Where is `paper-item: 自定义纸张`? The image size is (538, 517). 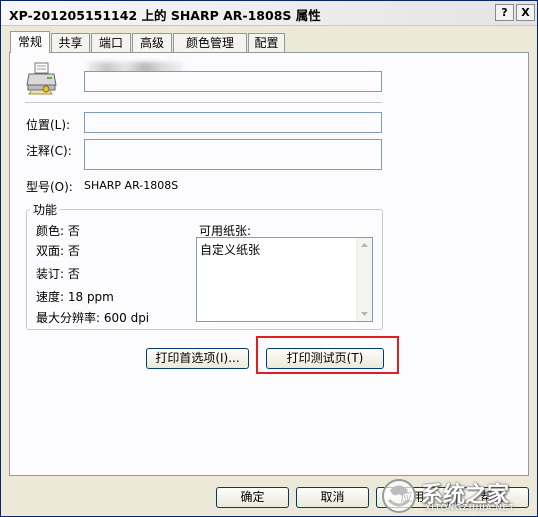 paper-item: 自定义纸张 is located at coordinates (230, 249).